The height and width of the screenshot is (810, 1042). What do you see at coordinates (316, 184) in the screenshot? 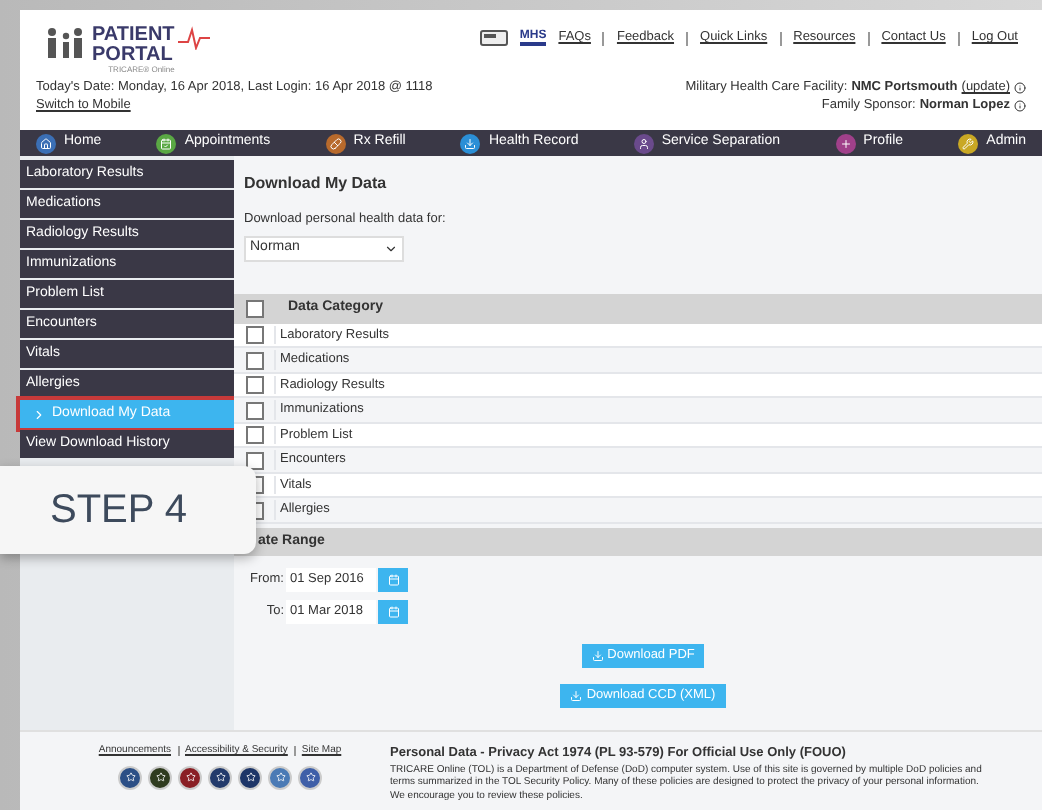
I see `page-title: Download My Data` at bounding box center [316, 184].